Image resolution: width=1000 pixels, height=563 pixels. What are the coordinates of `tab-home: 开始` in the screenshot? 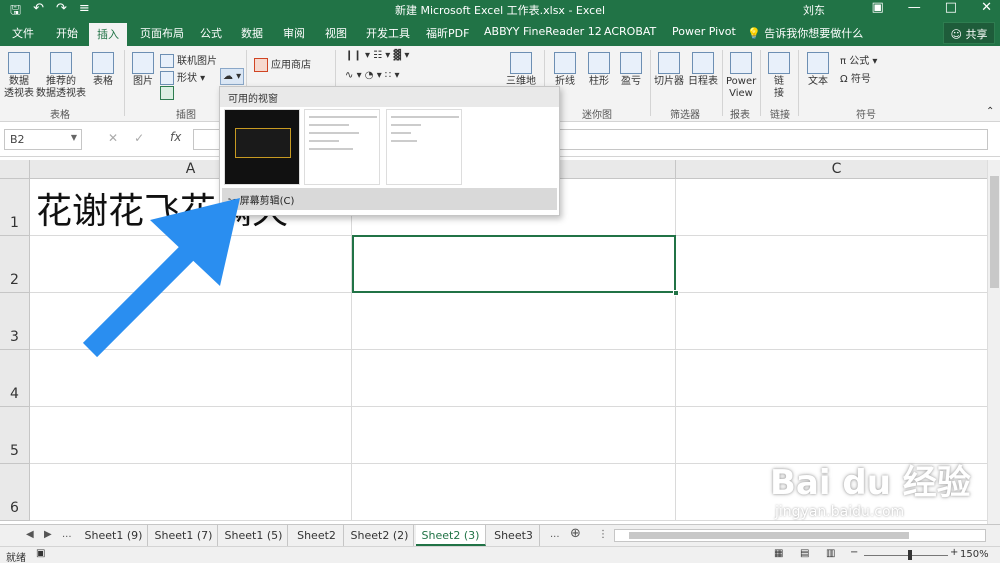 It's located at (67, 33).